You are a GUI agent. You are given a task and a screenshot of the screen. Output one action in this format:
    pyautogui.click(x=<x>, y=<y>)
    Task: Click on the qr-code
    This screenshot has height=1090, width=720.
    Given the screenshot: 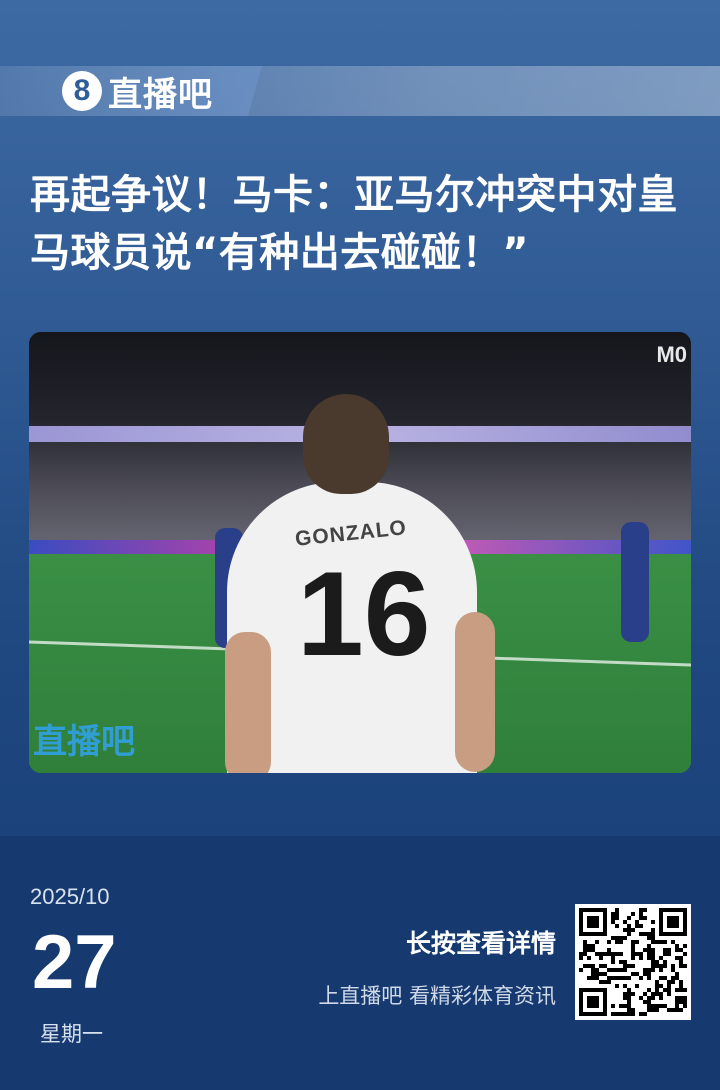 What is the action you would take?
    pyautogui.click(x=633, y=962)
    